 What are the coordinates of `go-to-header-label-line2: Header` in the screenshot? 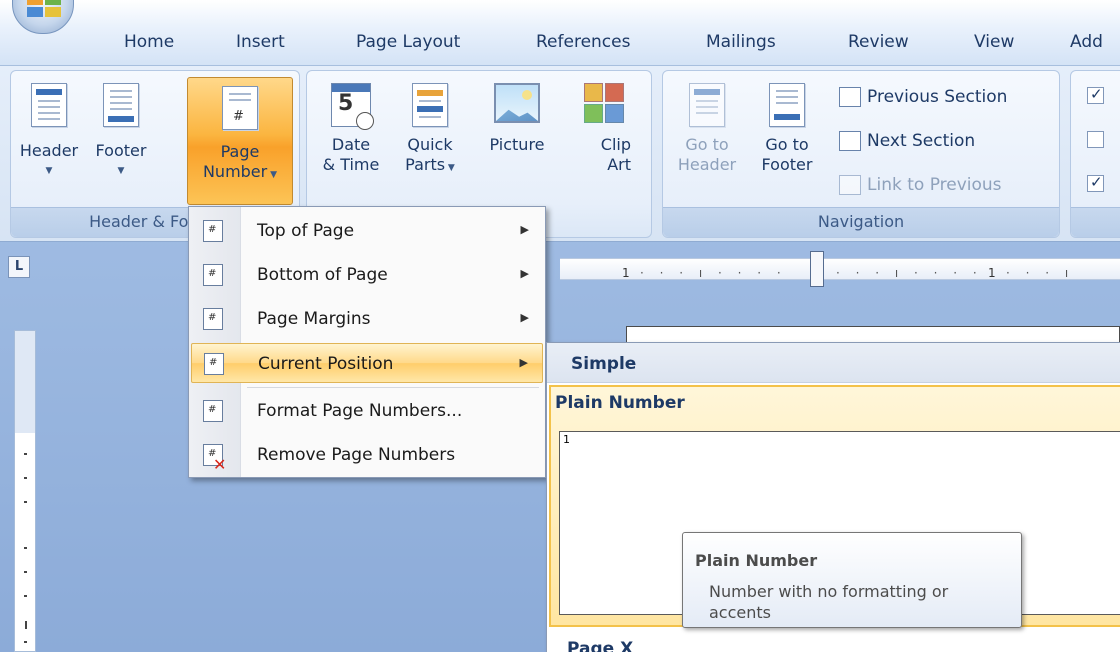 It's located at (707, 164).